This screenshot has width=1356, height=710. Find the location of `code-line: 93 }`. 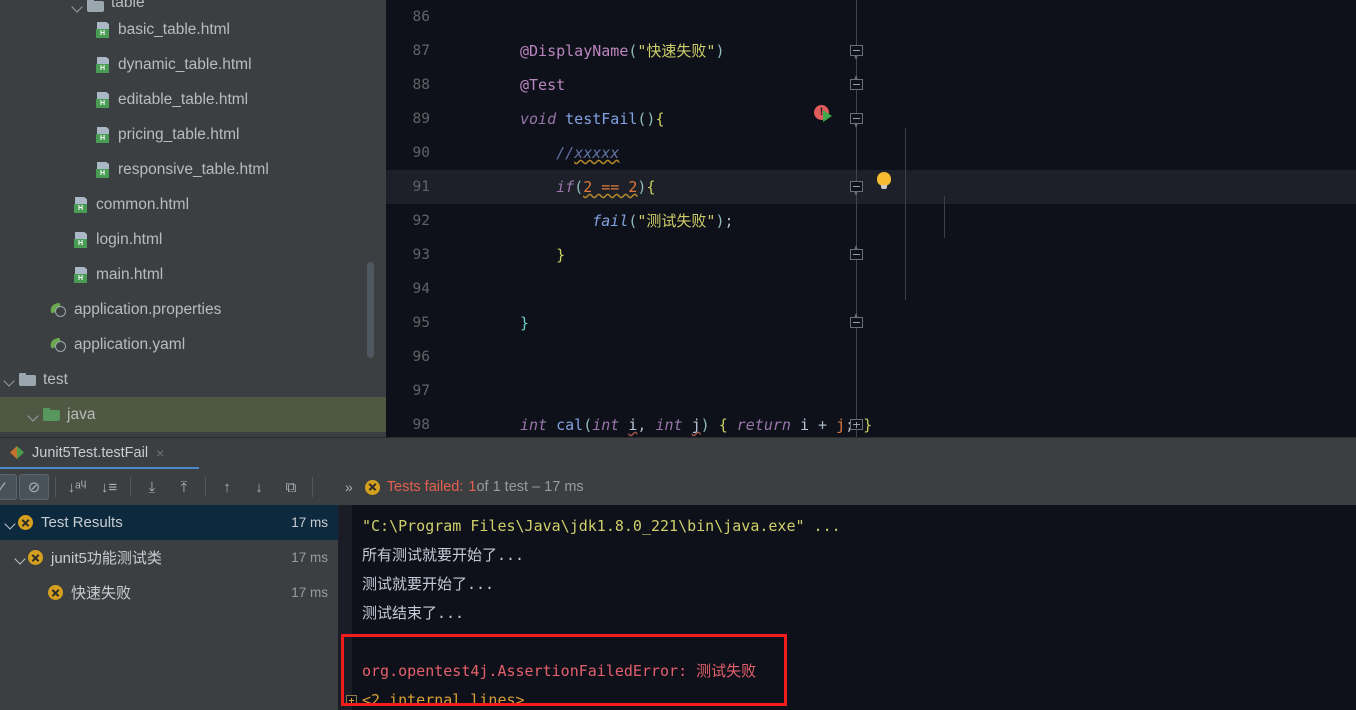

code-line: 93 } is located at coordinates (871, 255).